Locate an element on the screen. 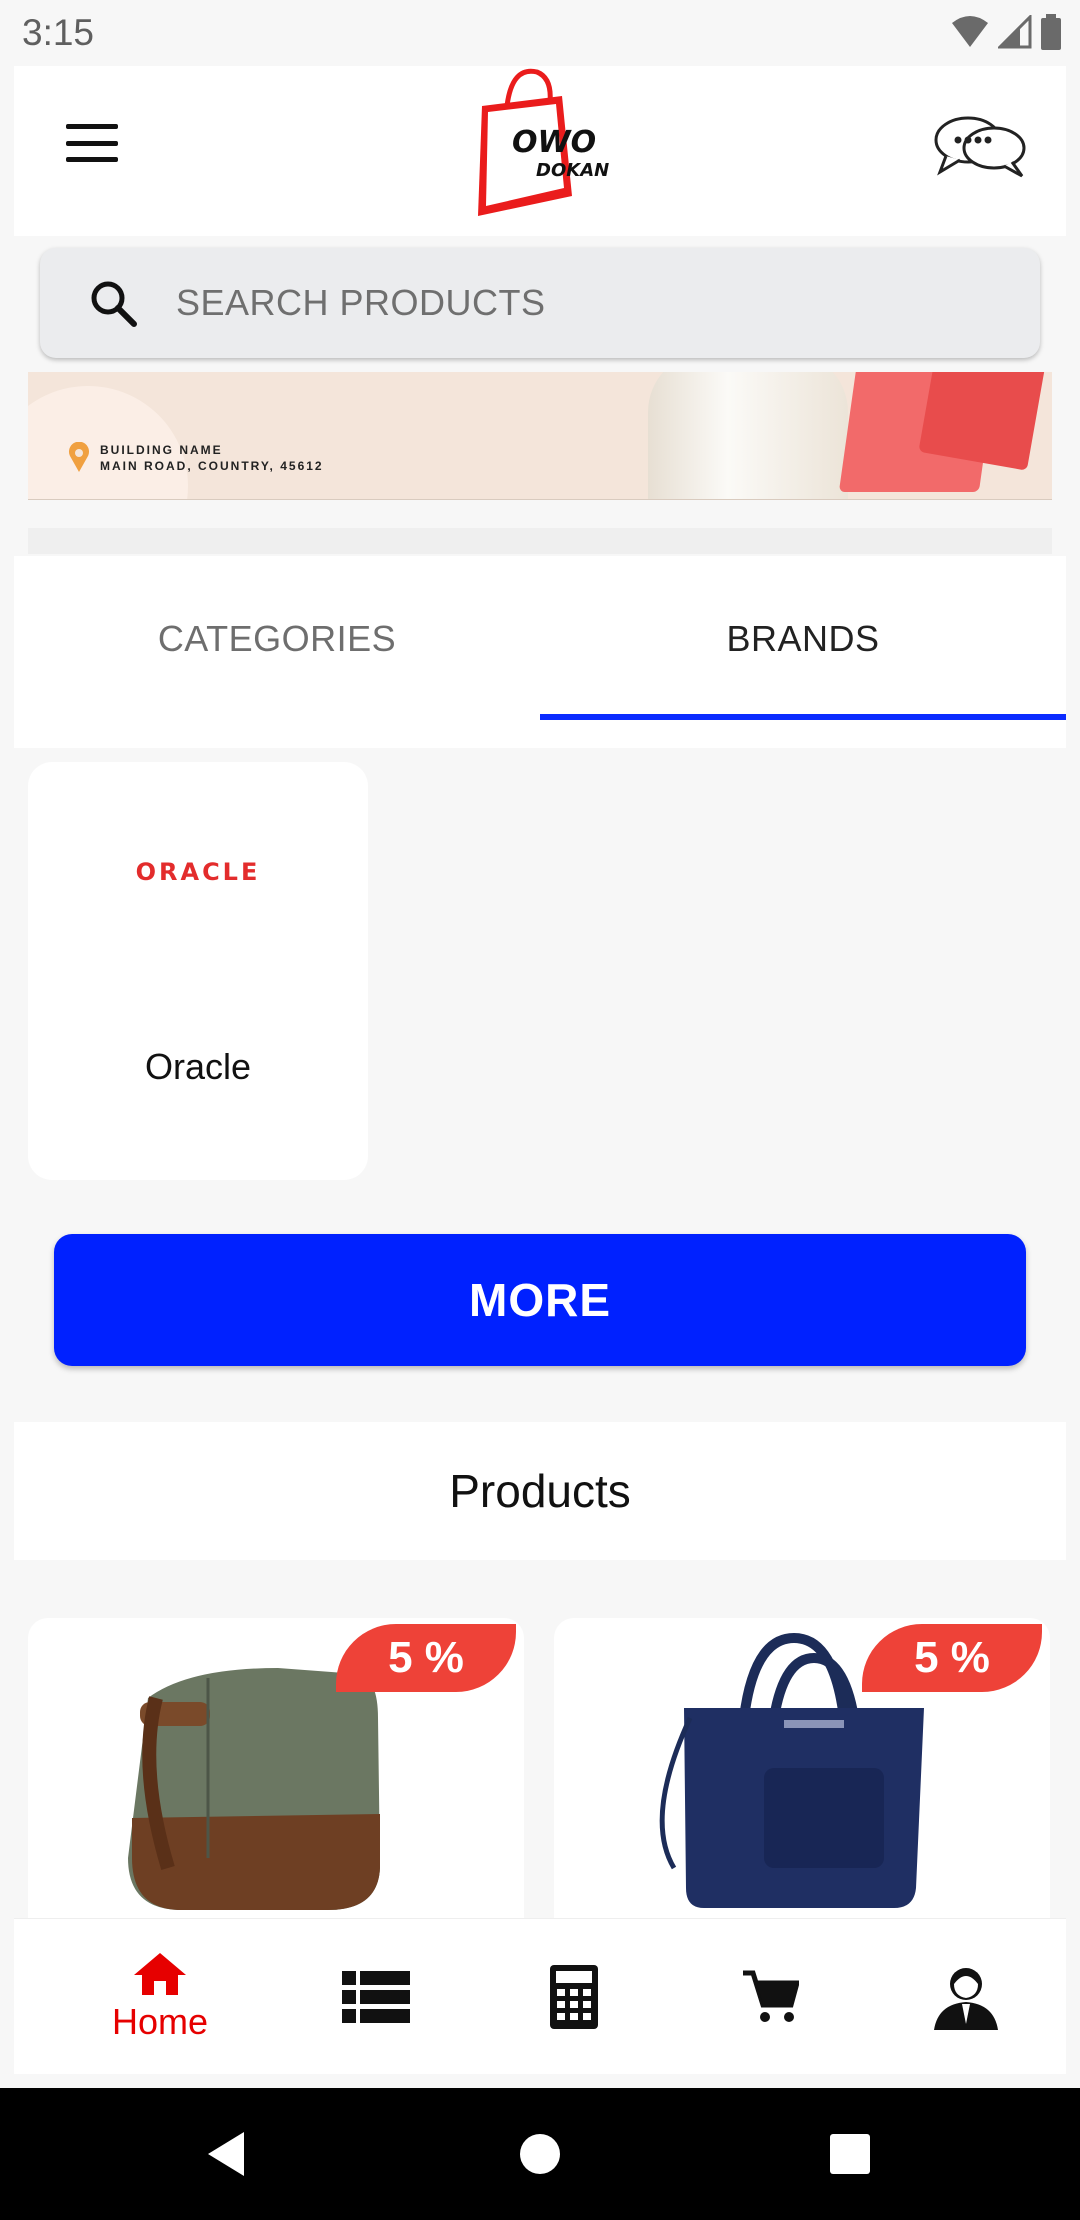 Image resolution: width=1080 pixels, height=2220 pixels. system-navigation-bar is located at coordinates (540, 2154).